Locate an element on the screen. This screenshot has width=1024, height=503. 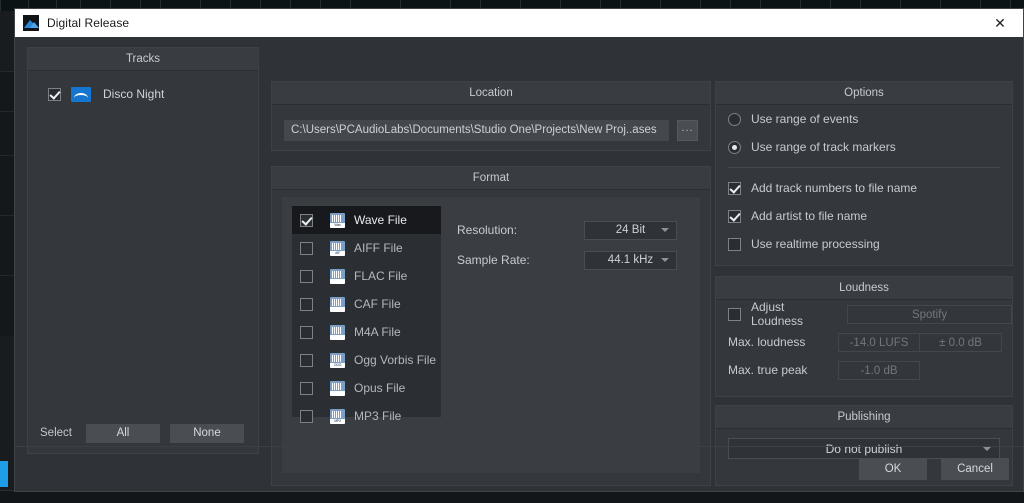
list-item: AIF AIFF File is located at coordinates (366, 248).